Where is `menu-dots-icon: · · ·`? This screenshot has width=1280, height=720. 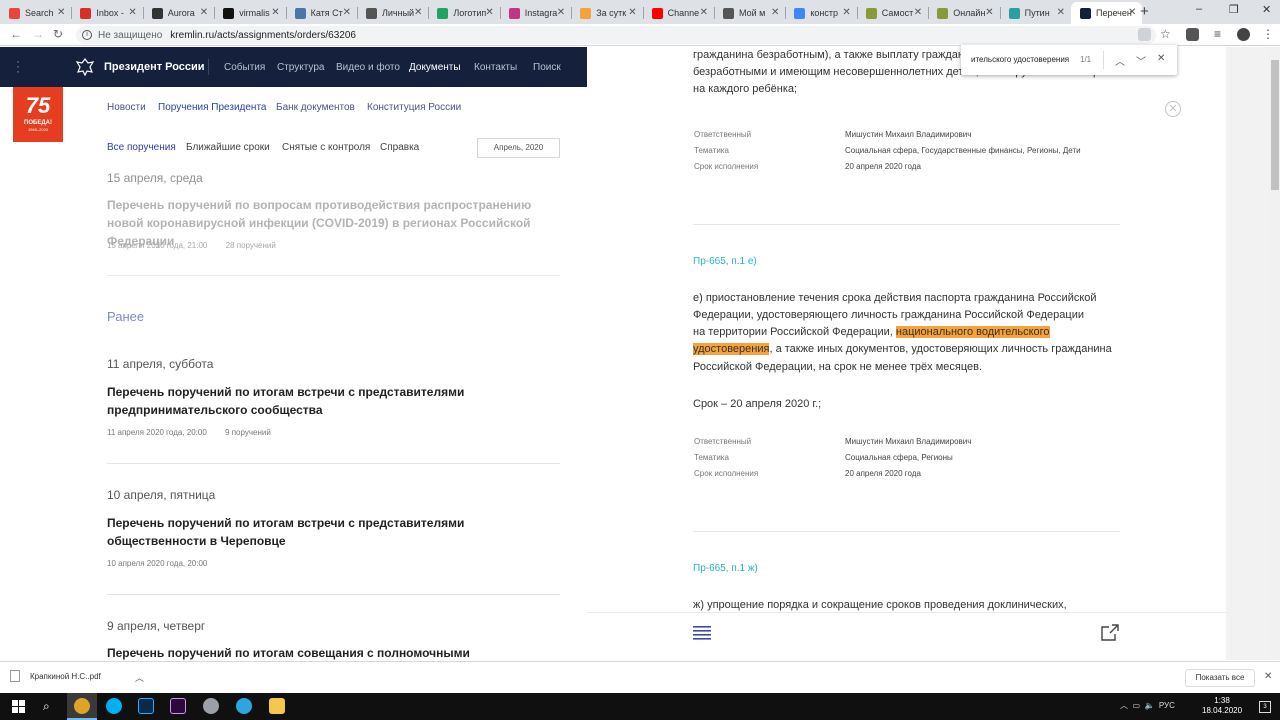
menu-dots-icon: · · · is located at coordinates (18, 66).